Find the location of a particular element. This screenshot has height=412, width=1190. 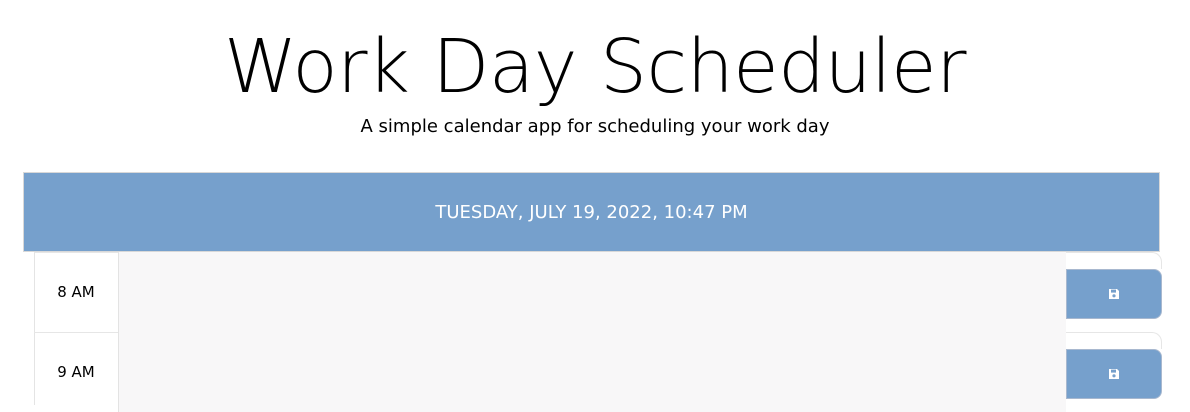

hour-label: 8 AM is located at coordinates (76, 291).